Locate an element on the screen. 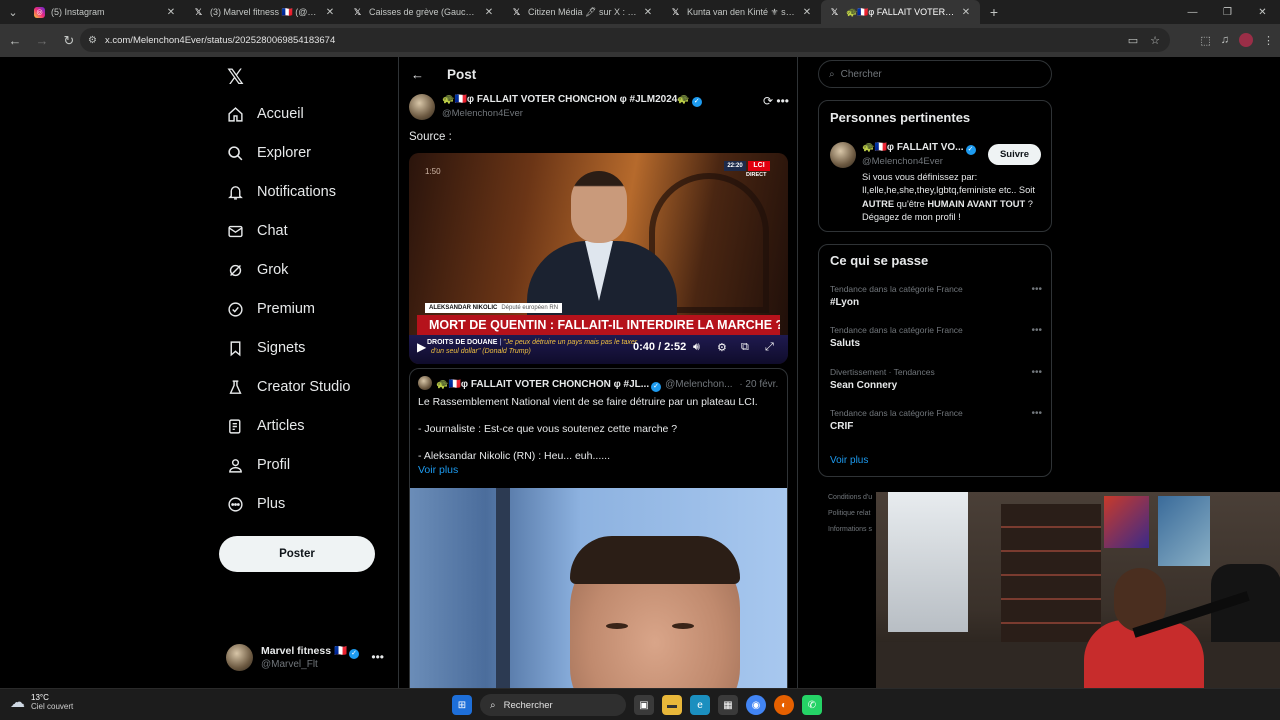 The height and width of the screenshot is (720, 1280). sidebar-item-plus: Plus is located at coordinates (255, 504).